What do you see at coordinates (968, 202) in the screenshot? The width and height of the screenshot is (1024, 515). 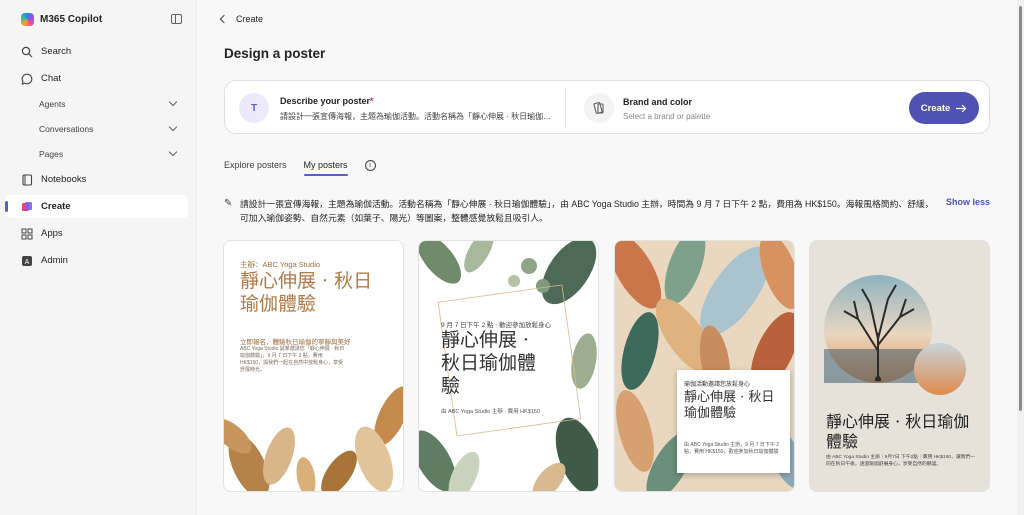 I see `show-less-link: Show less` at bounding box center [968, 202].